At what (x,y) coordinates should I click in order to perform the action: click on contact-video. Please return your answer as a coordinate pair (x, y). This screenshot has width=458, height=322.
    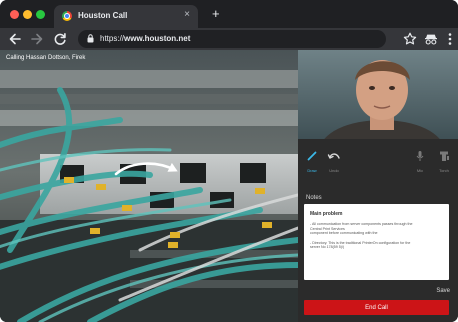
    Looking at the image, I should click on (378, 94).